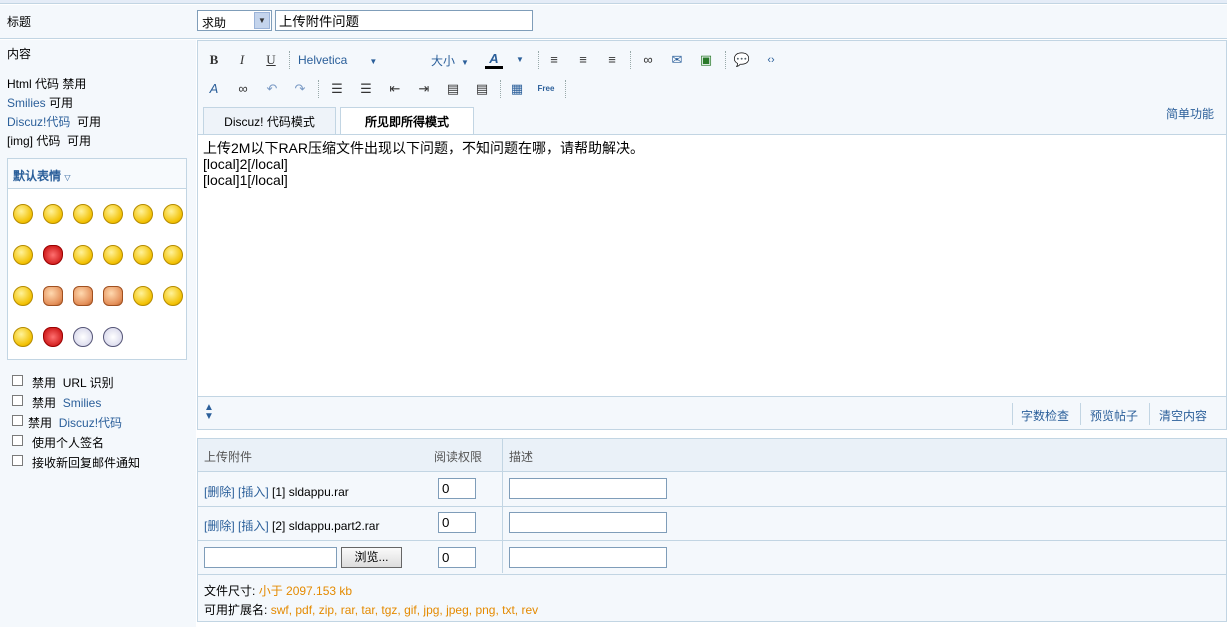 This screenshot has height=627, width=1227. Describe the element at coordinates (337, 89) in the screenshot. I see `ordered-list-icon: ☰` at that location.